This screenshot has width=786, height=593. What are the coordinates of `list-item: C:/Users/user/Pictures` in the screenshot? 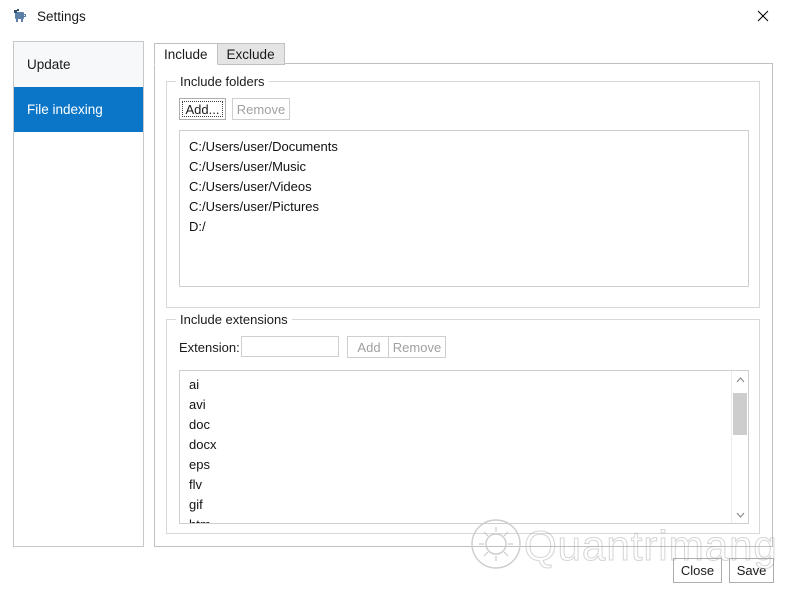 It's located at (464, 207).